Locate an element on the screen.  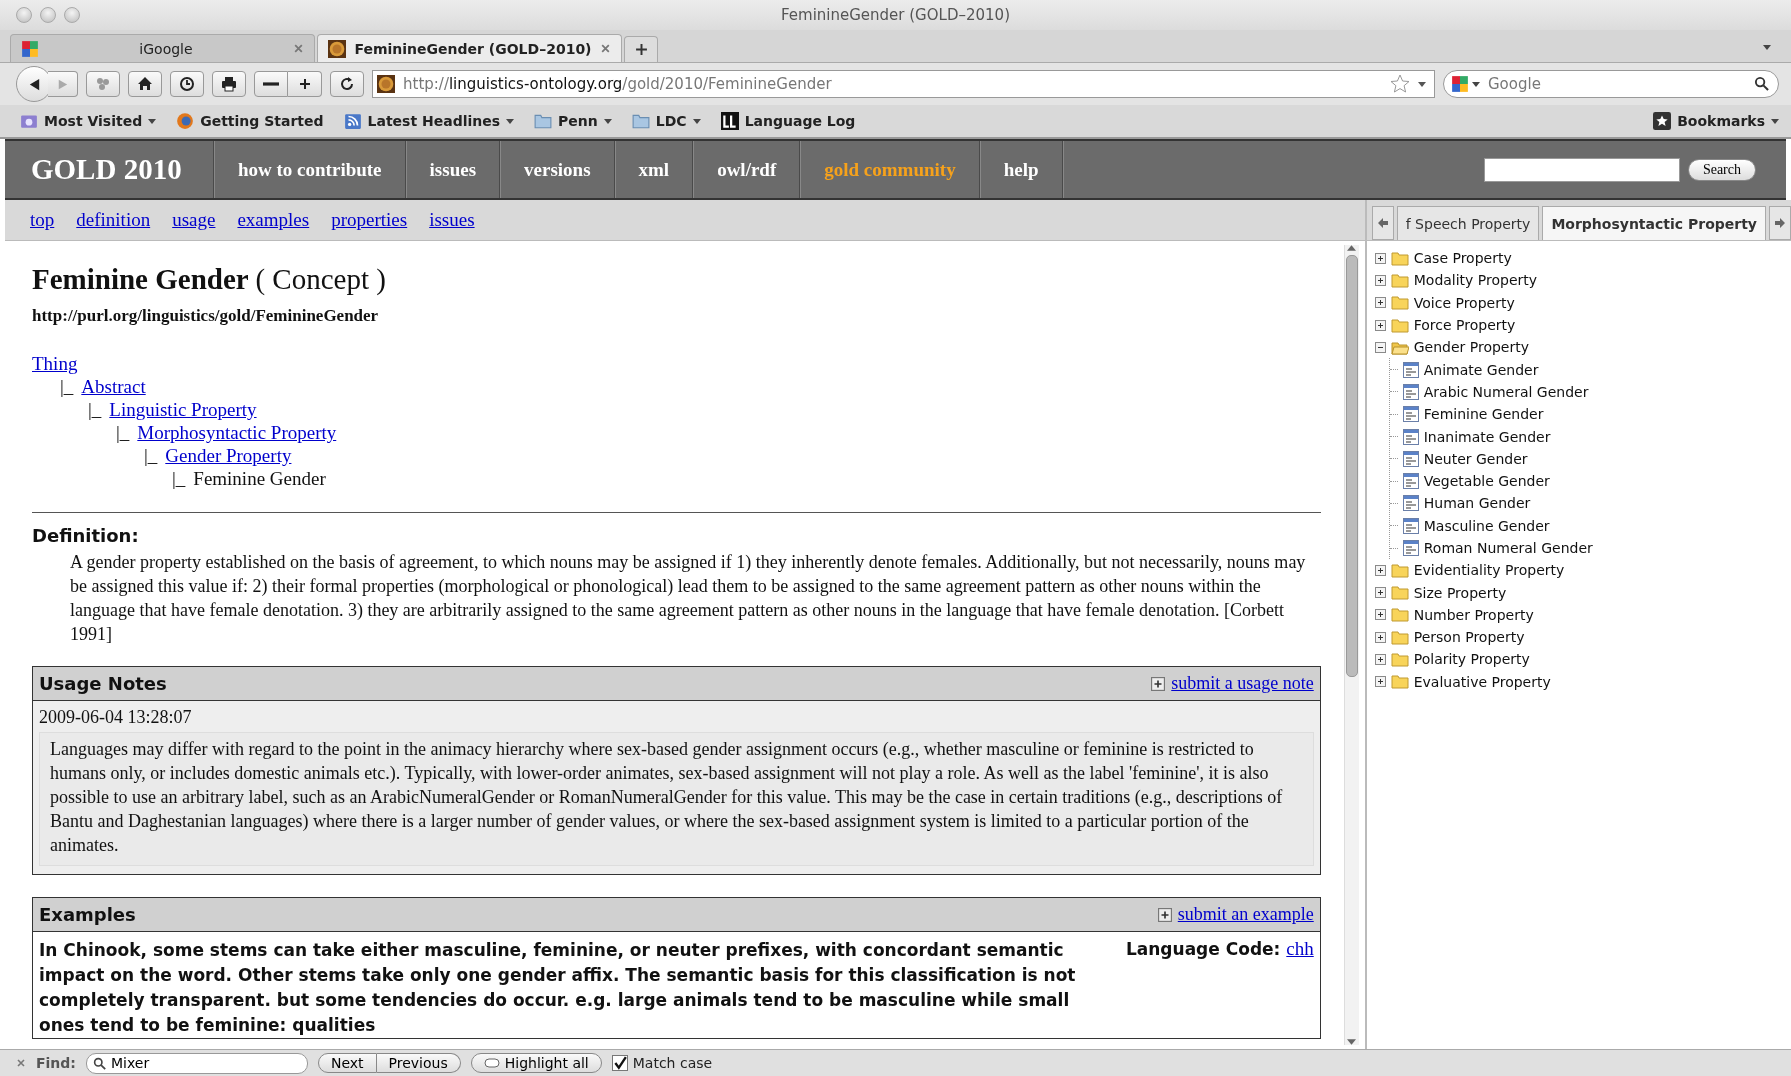
tree-item: Vegetable Gender is located at coordinates (1486, 481).